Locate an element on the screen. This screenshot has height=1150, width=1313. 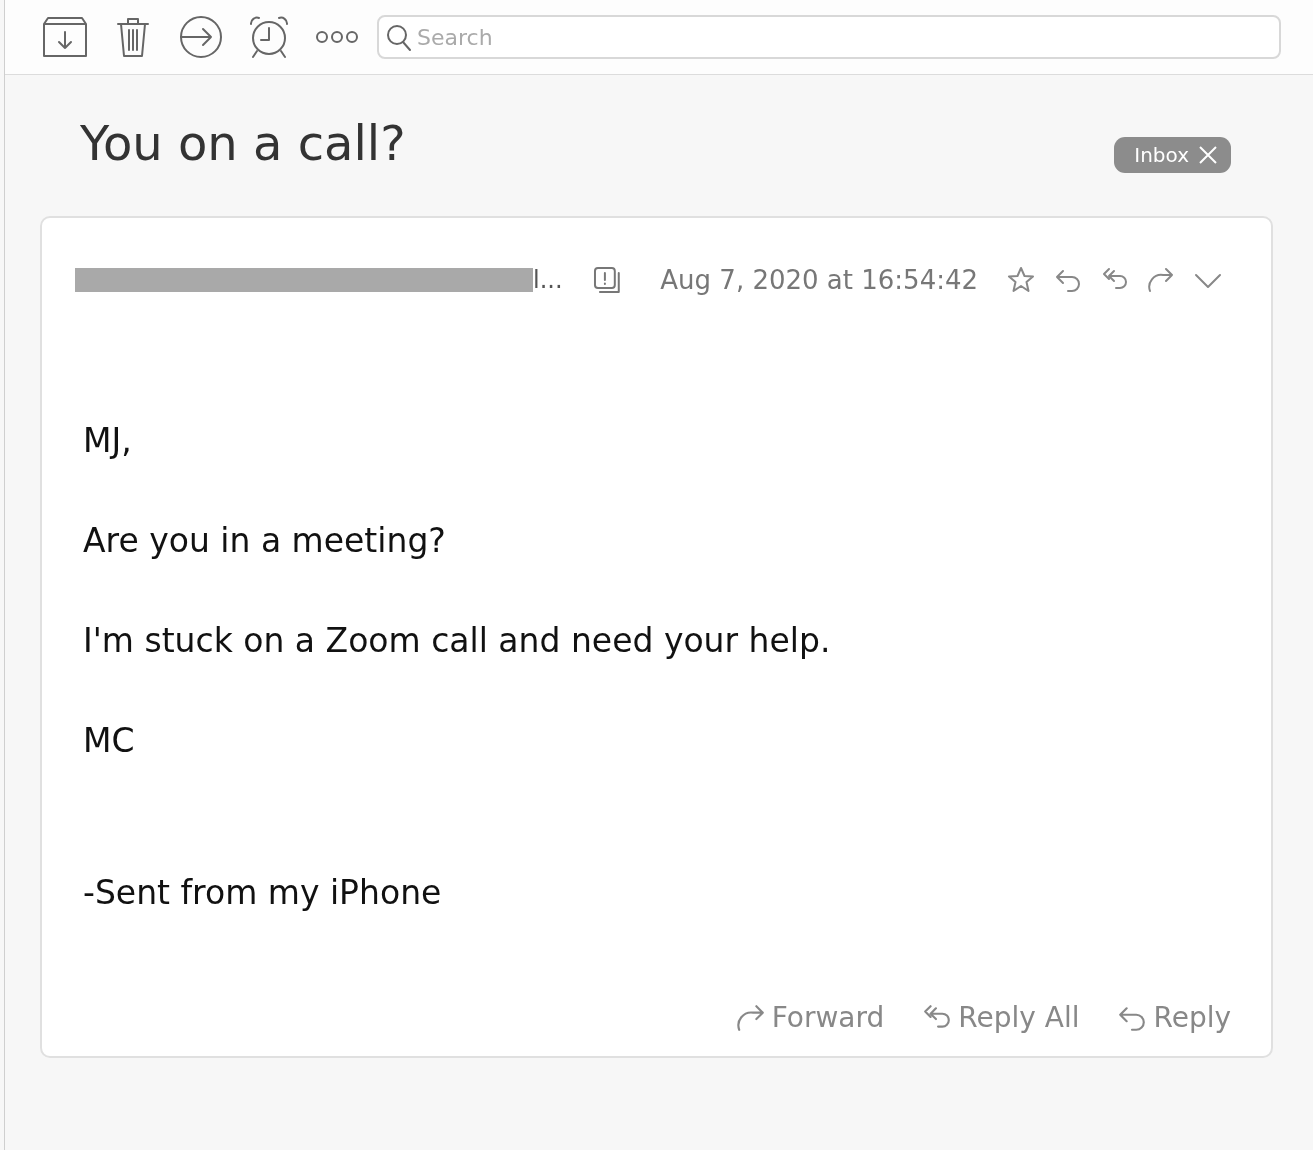
message-text: MC is located at coordinates (109, 741).